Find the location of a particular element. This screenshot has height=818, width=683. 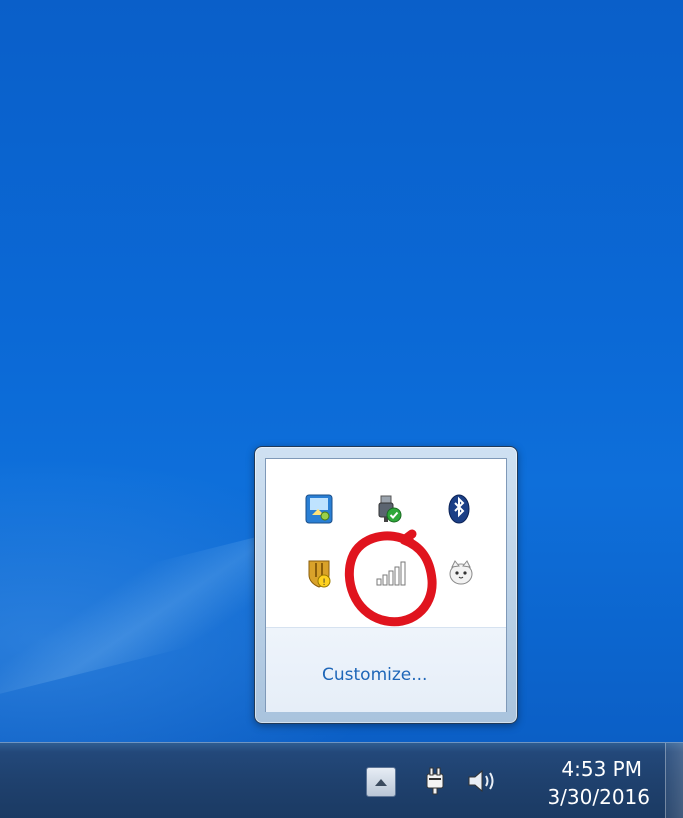

chevron-up-icon is located at coordinates (381, 782).